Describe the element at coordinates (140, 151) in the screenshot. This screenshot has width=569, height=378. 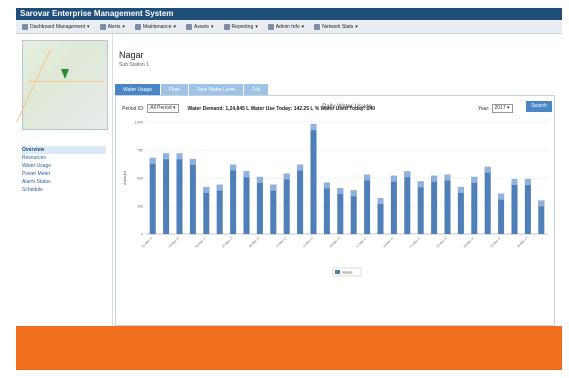
I see `y-tick-label: 750` at that location.